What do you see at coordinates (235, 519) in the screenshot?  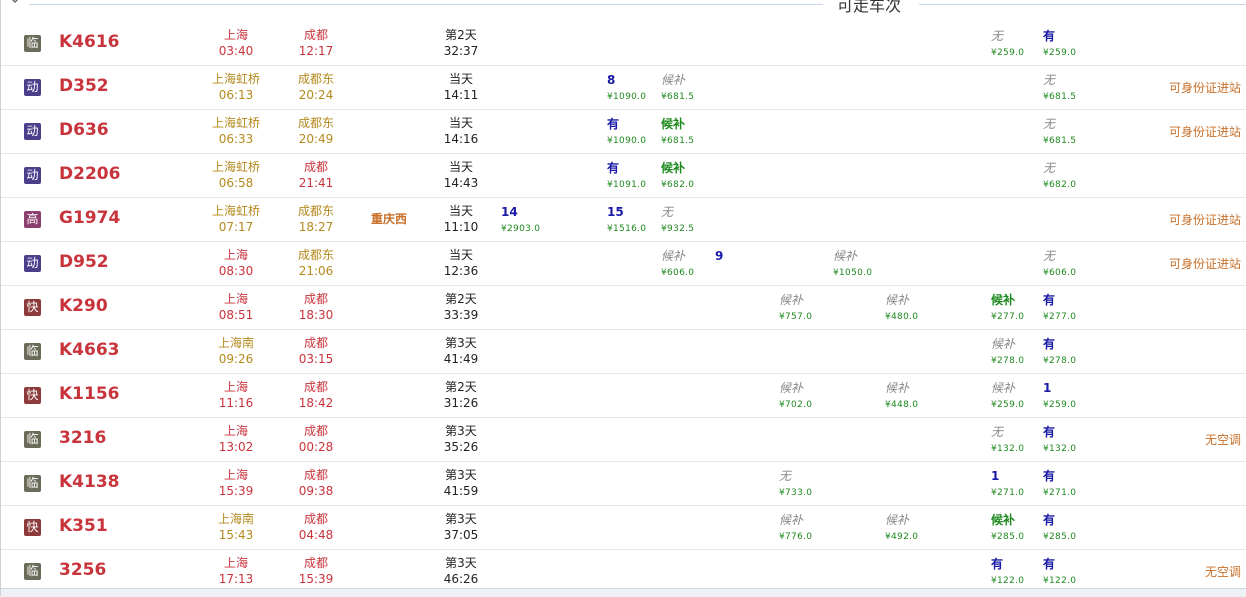 I see `departure-station-name: 上海南` at bounding box center [235, 519].